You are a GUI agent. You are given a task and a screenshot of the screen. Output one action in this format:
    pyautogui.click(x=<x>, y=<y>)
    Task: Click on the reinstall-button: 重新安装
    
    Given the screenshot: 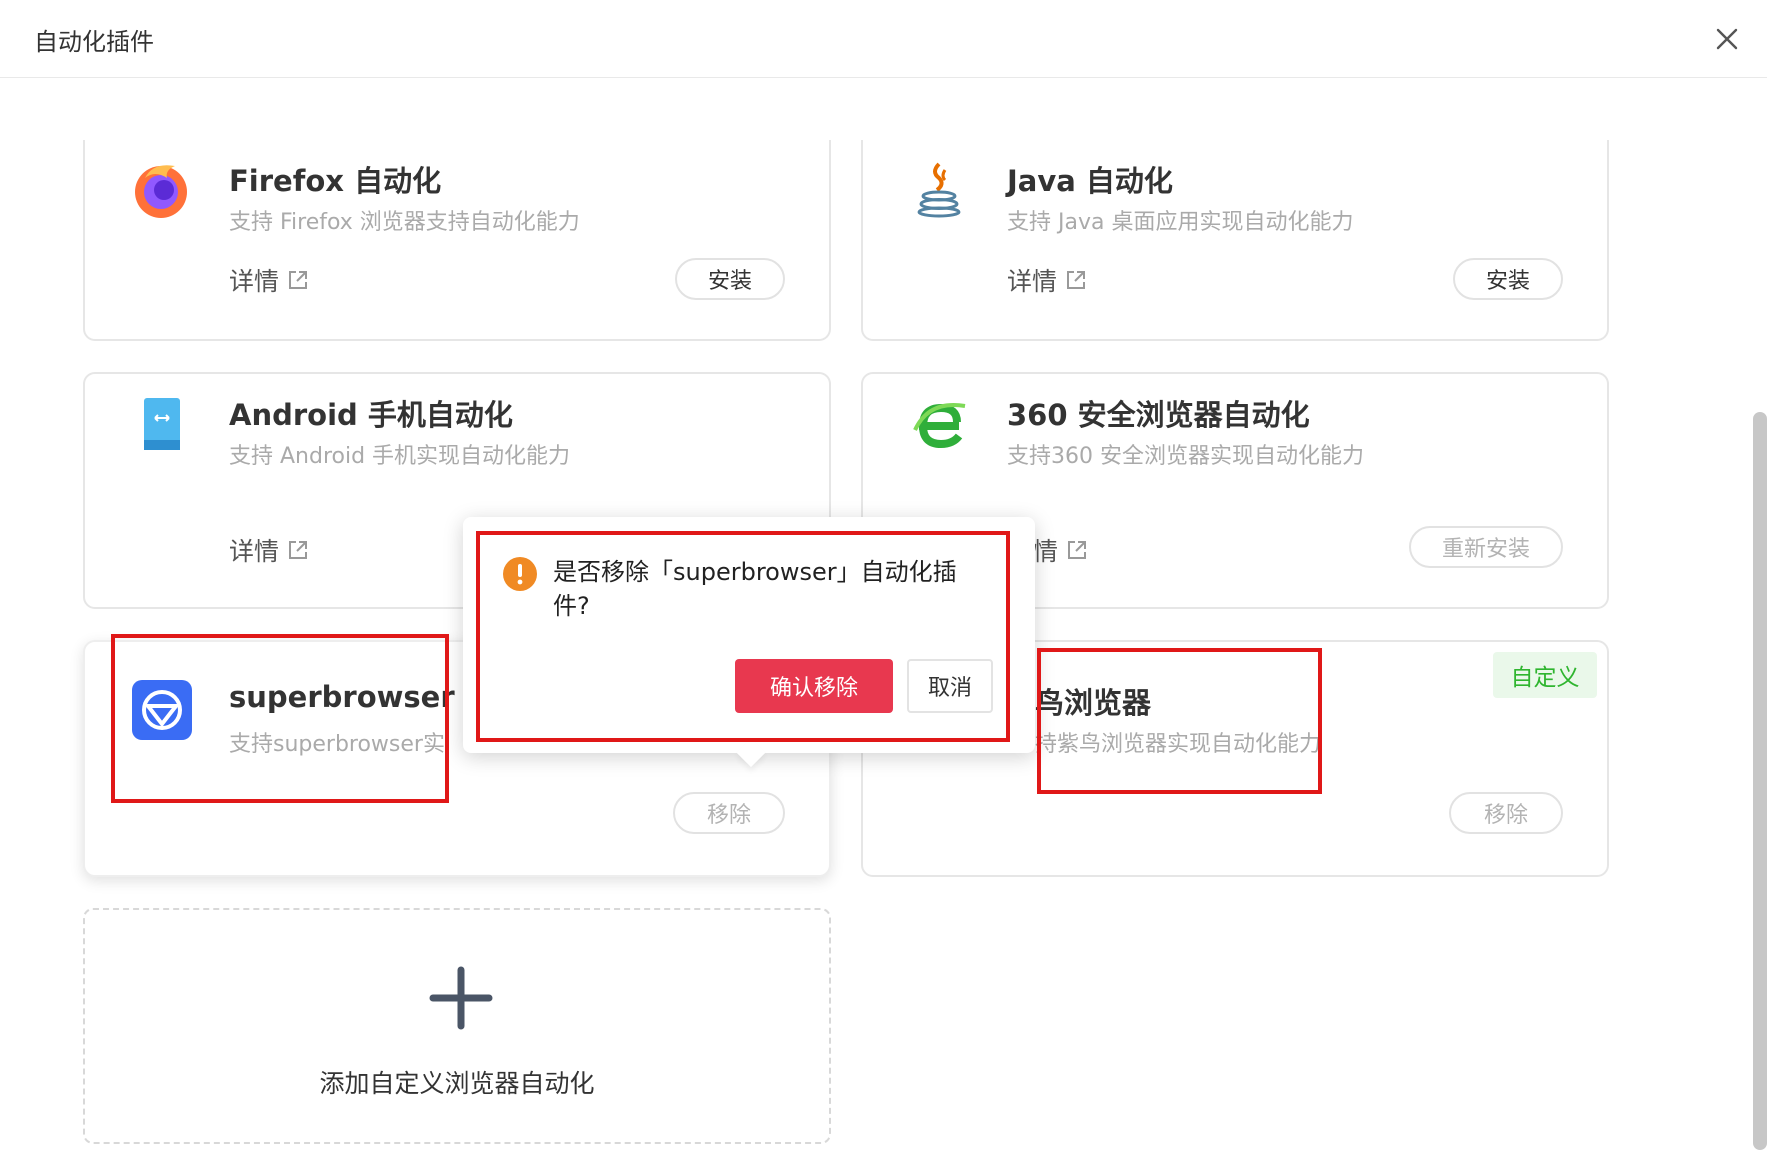 What is the action you would take?
    pyautogui.click(x=1486, y=547)
    